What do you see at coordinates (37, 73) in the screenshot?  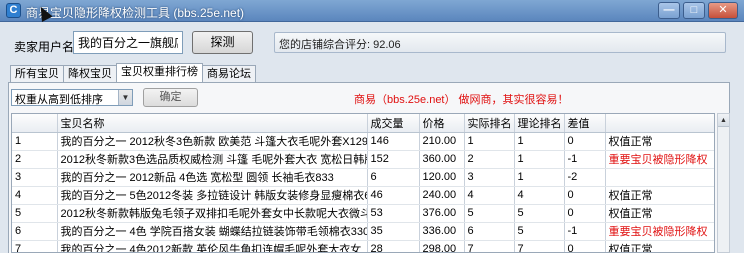 I see `tab-all-items: 所有宝贝` at bounding box center [37, 73].